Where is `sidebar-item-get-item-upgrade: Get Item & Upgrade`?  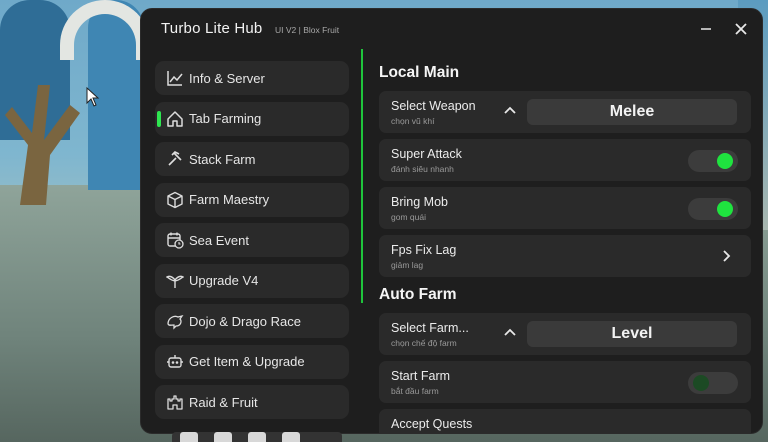 sidebar-item-get-item-upgrade: Get Item & Upgrade is located at coordinates (252, 361).